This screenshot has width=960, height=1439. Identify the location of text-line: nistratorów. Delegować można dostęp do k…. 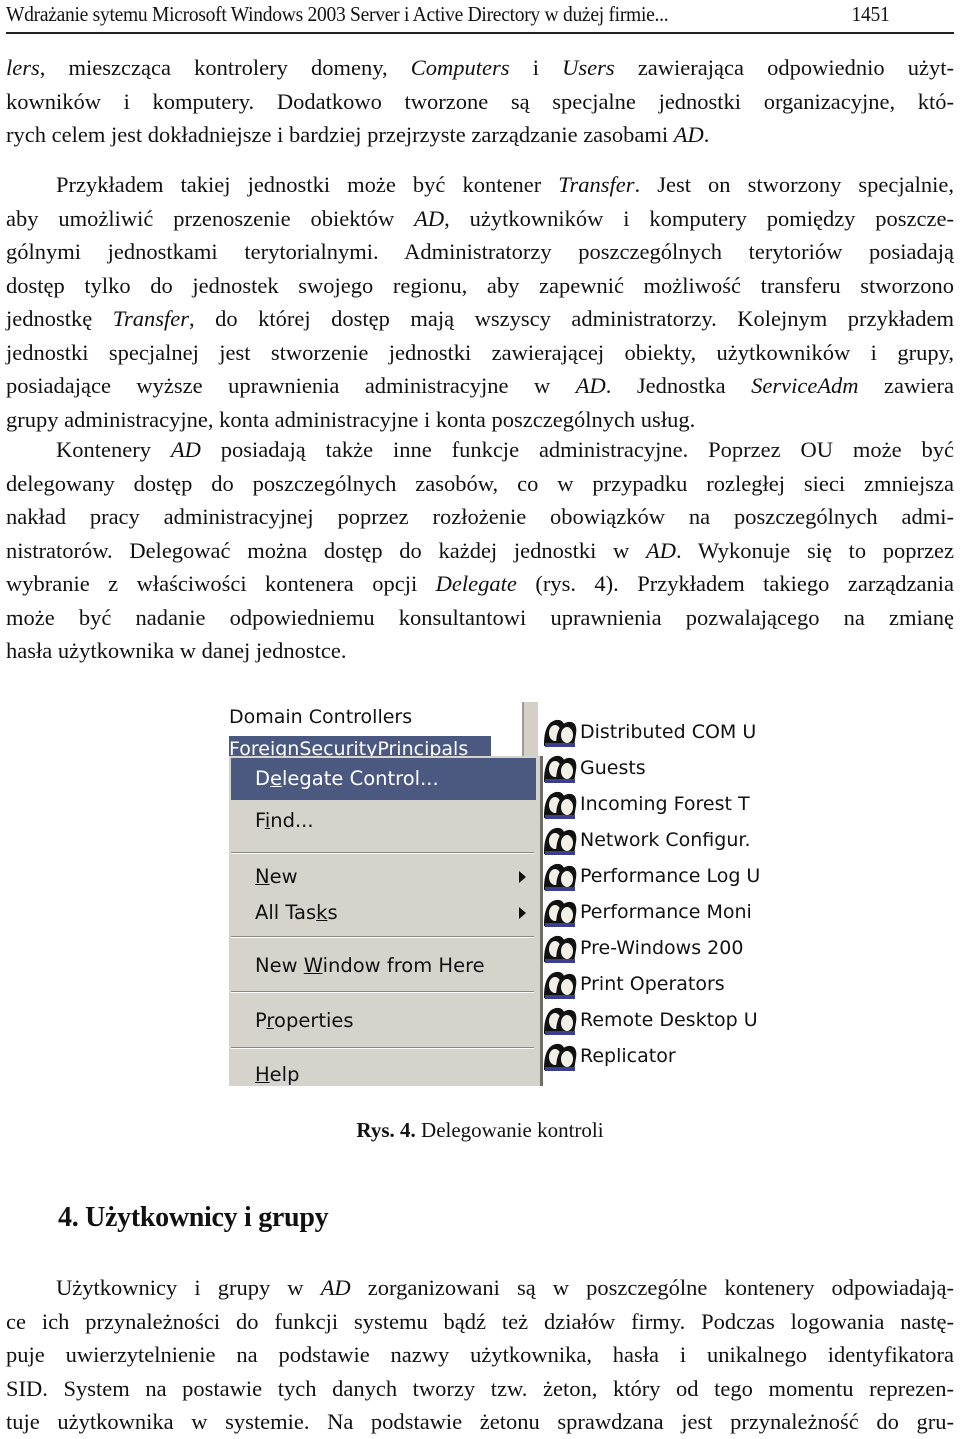
(480, 551).